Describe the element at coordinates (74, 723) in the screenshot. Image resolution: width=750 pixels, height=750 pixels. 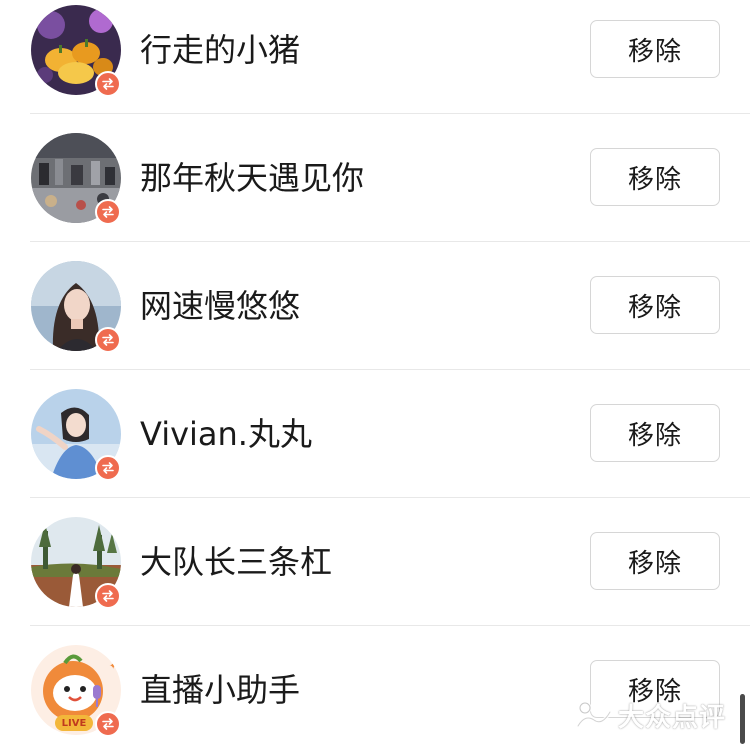
I see `live-tag: LIVE` at that location.